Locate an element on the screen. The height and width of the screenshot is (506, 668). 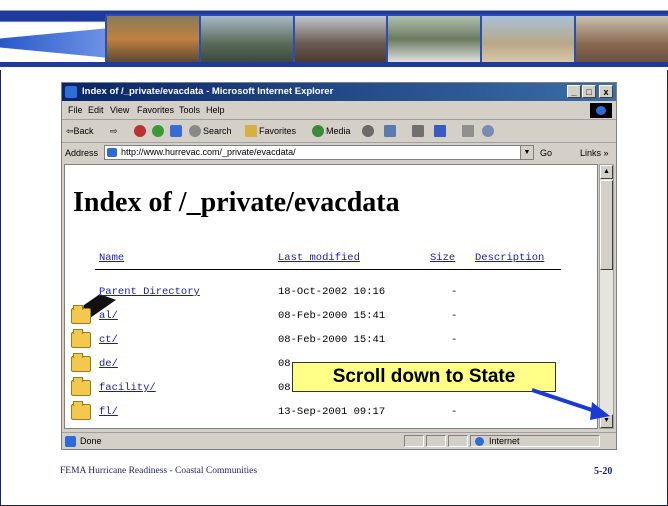
banner-photo-fire is located at coordinates (153, 39).